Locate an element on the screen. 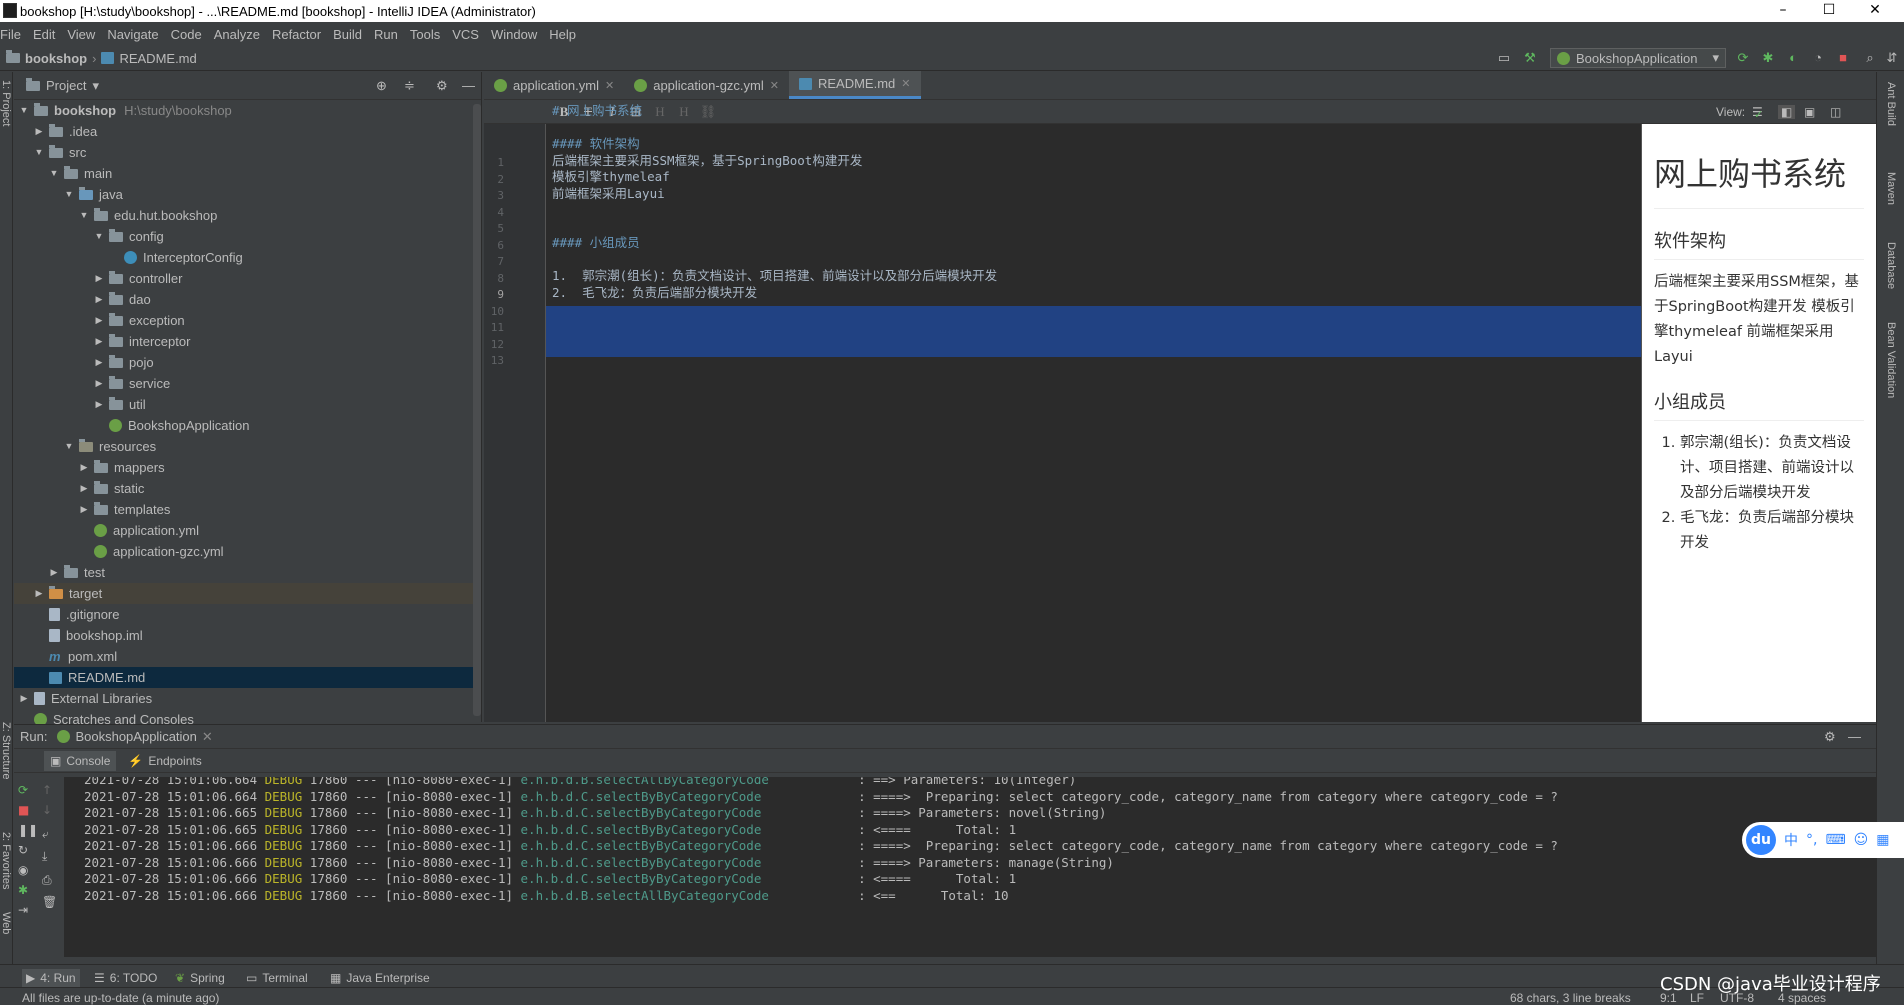 The width and height of the screenshot is (1904, 1005). user-icon: ☺ is located at coordinates (1861, 840).